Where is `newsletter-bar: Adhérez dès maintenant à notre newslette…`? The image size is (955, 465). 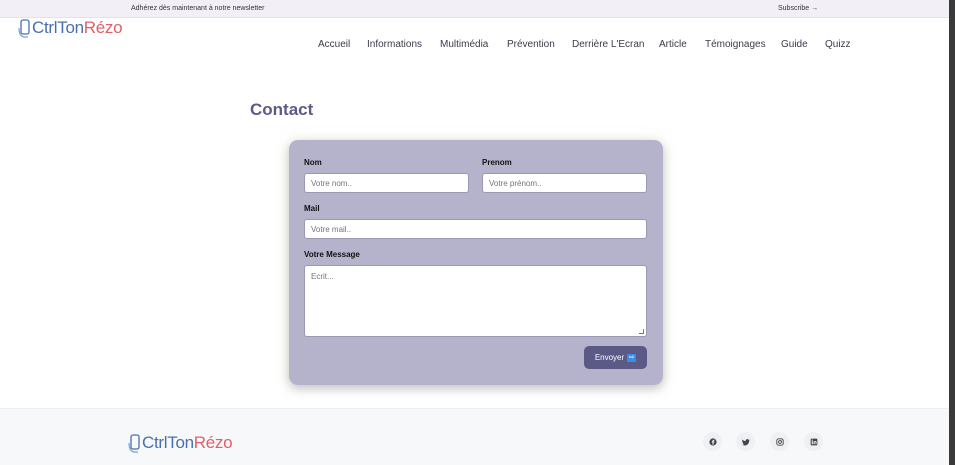 newsletter-bar: Adhérez dès maintenant à notre newslette… is located at coordinates (474, 9).